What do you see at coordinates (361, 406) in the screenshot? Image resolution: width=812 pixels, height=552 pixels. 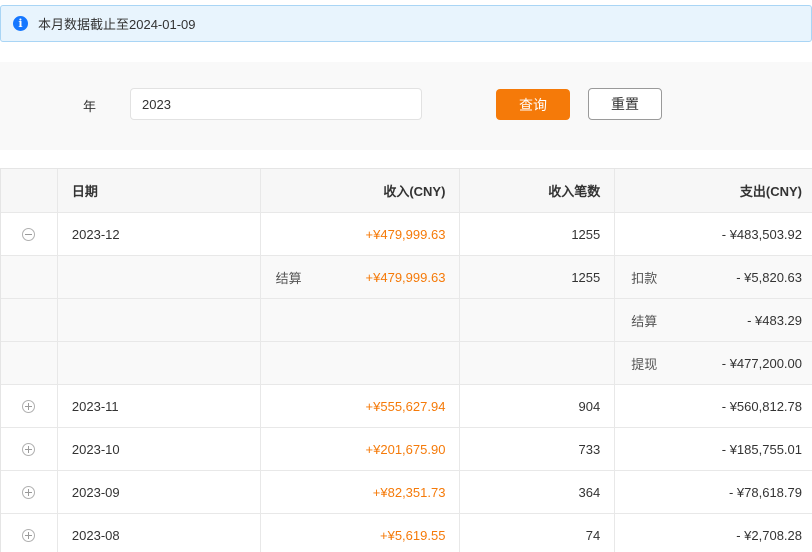 I see `row-income: +¥555,627.94` at bounding box center [361, 406].